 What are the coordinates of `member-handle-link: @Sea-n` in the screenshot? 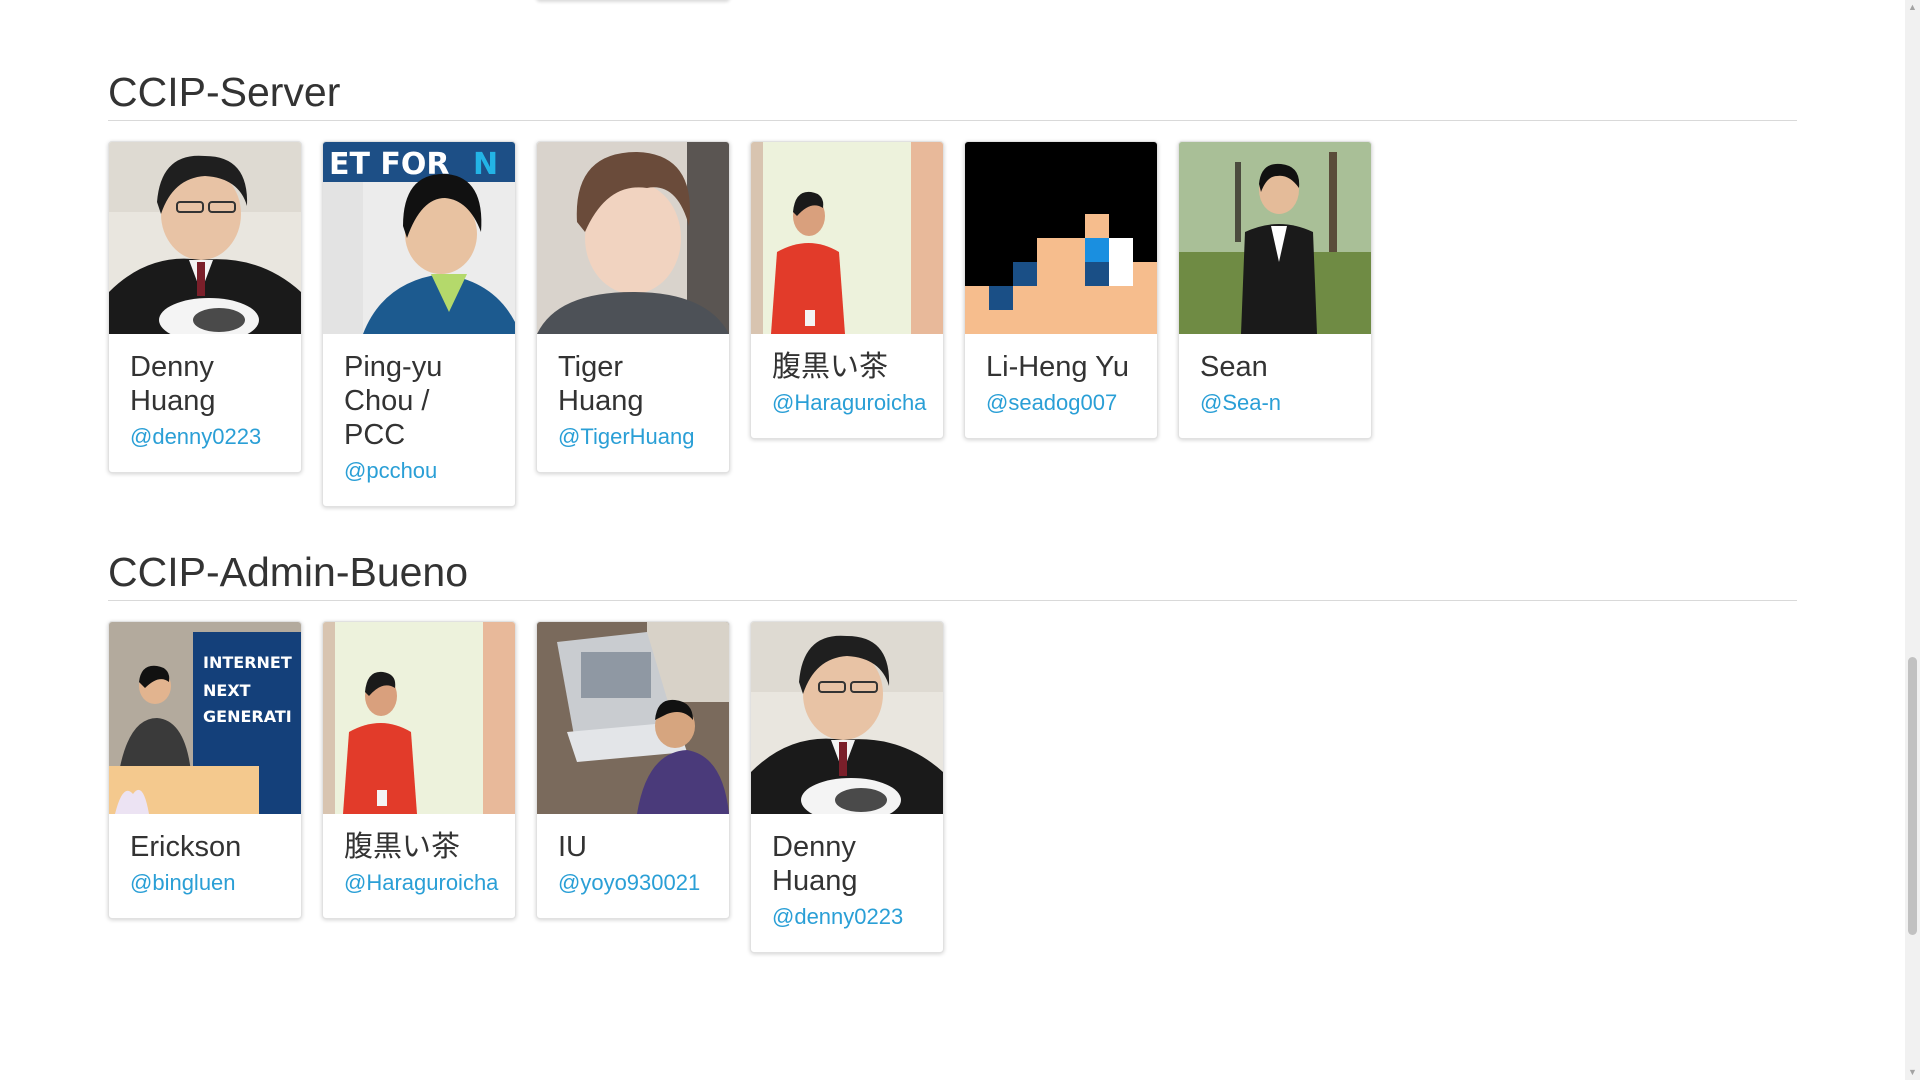 It's located at (1275, 403).